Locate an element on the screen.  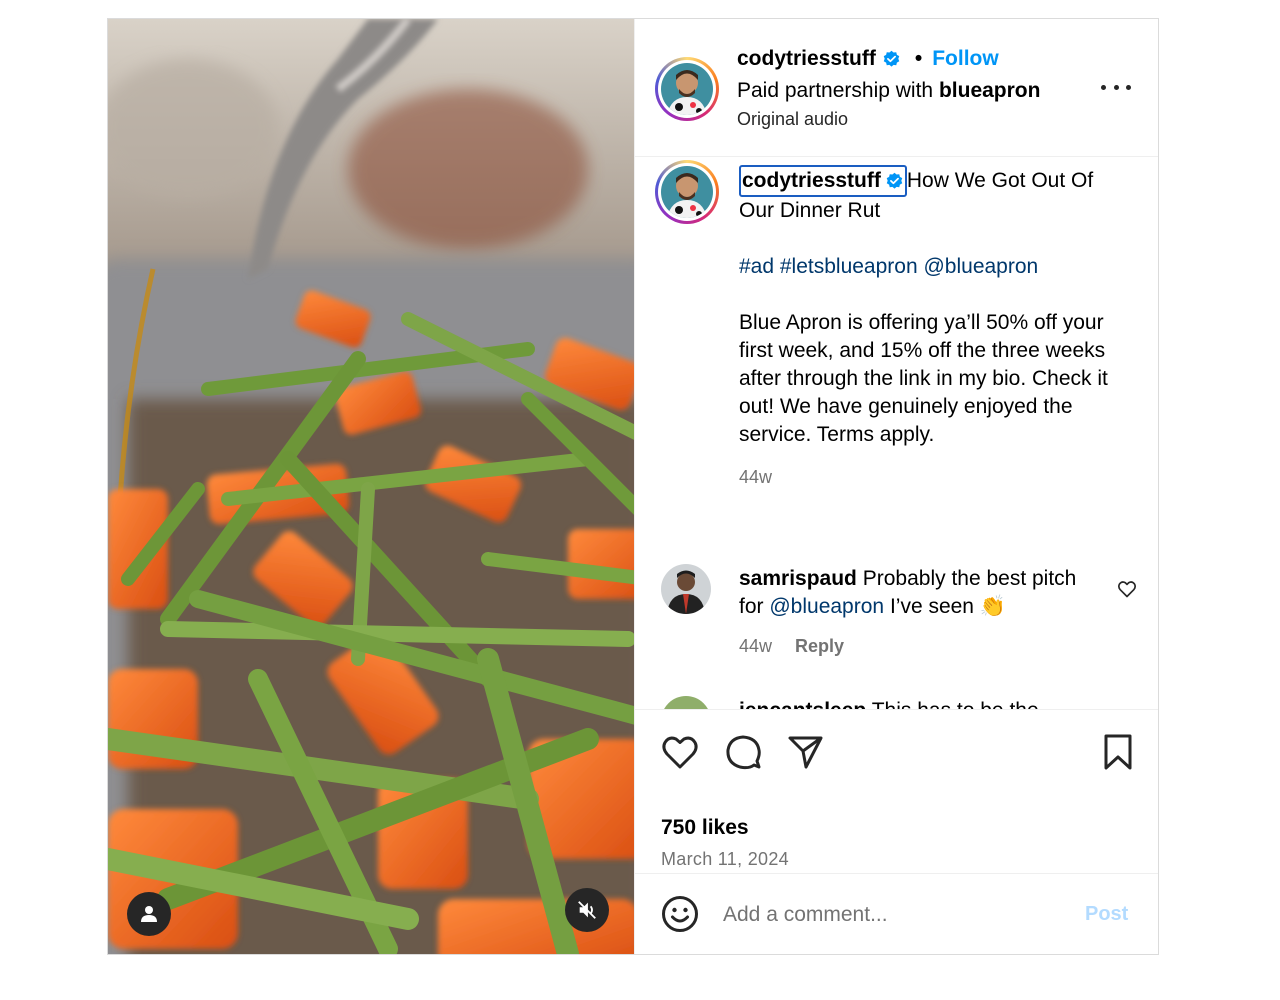
comment-icon is located at coordinates (743, 752).